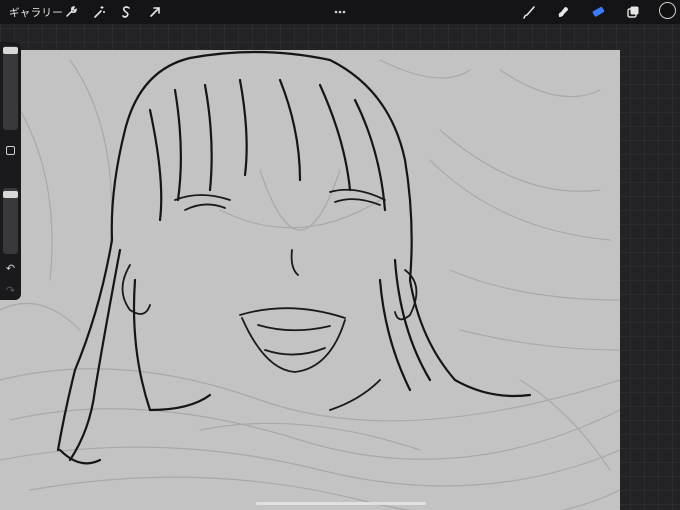 The height and width of the screenshot is (510, 680). What do you see at coordinates (10, 171) in the screenshot?
I see `left-sidebar: ↶ ↷` at bounding box center [10, 171].